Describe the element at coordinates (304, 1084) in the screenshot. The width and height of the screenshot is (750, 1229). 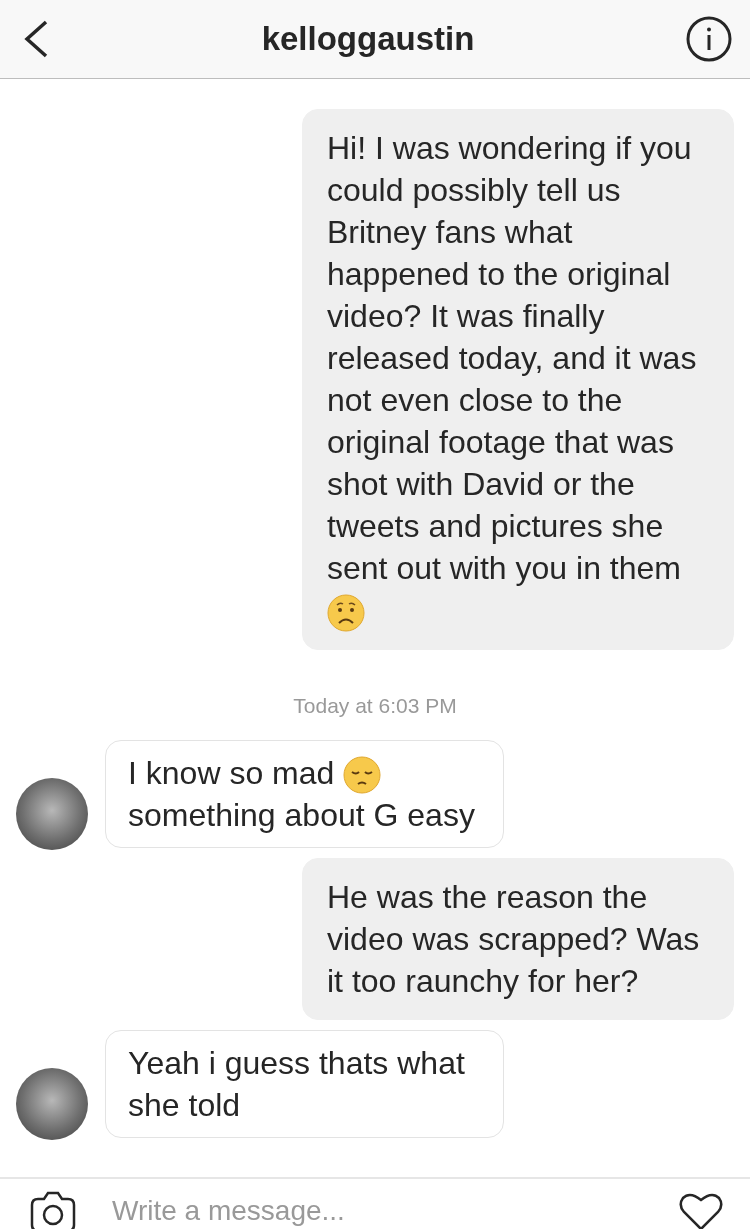
I see `received-message-bubble: Yeah i guess thats what she told` at that location.